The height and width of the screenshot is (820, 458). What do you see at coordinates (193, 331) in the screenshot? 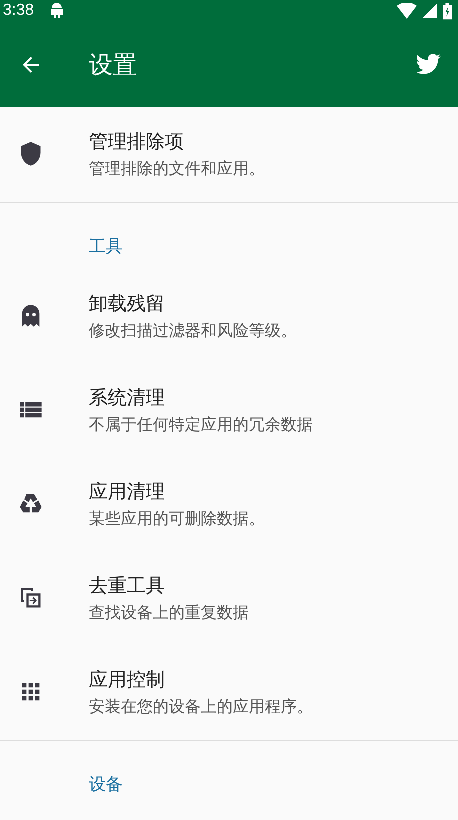
I see `item-subtitle: 修改扫描过滤器和风险等级。` at bounding box center [193, 331].